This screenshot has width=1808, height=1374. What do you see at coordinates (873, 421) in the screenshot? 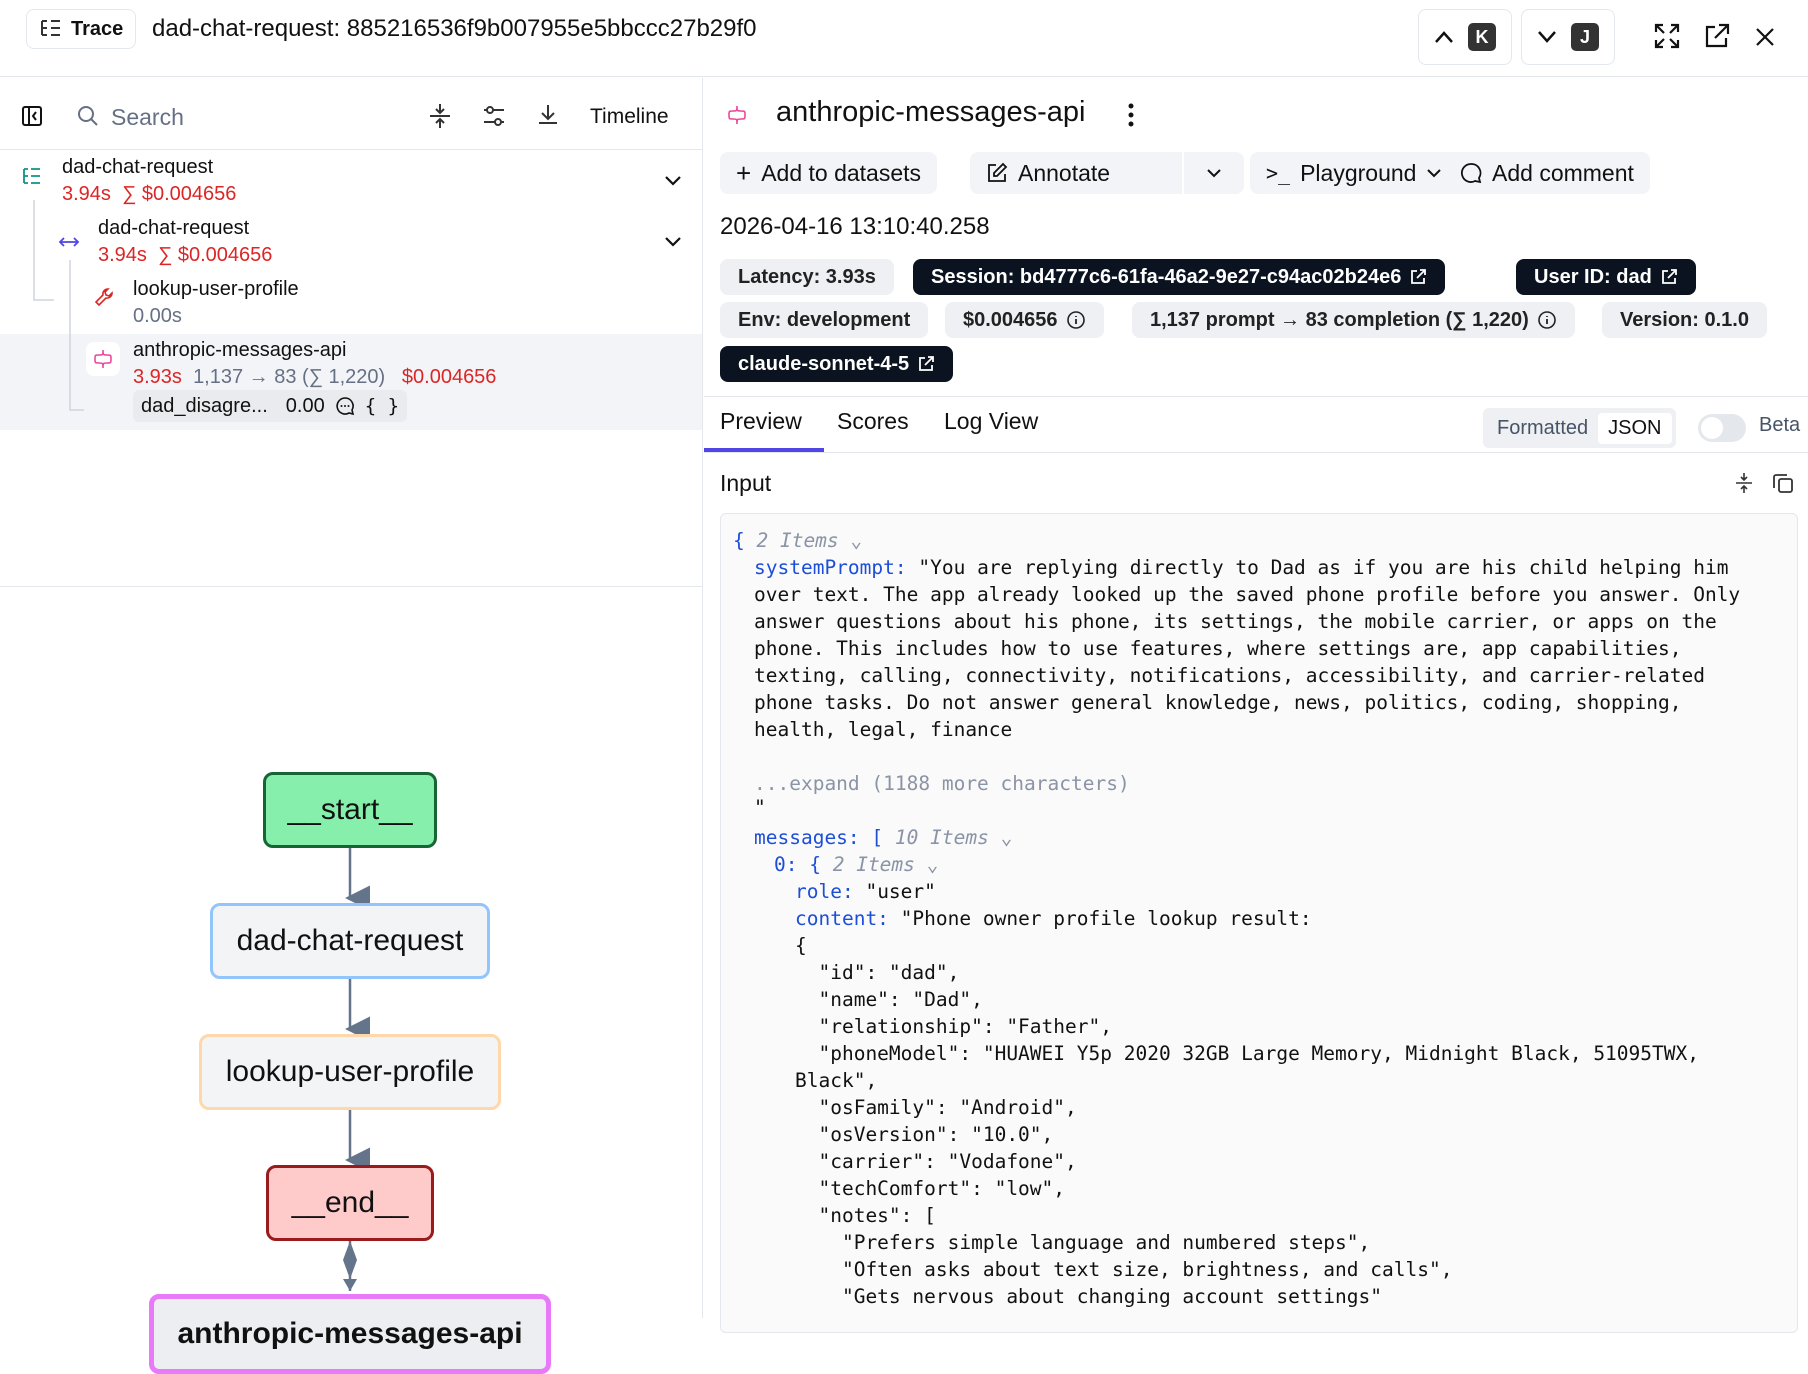
I see `tab-scores: Scores` at bounding box center [873, 421].